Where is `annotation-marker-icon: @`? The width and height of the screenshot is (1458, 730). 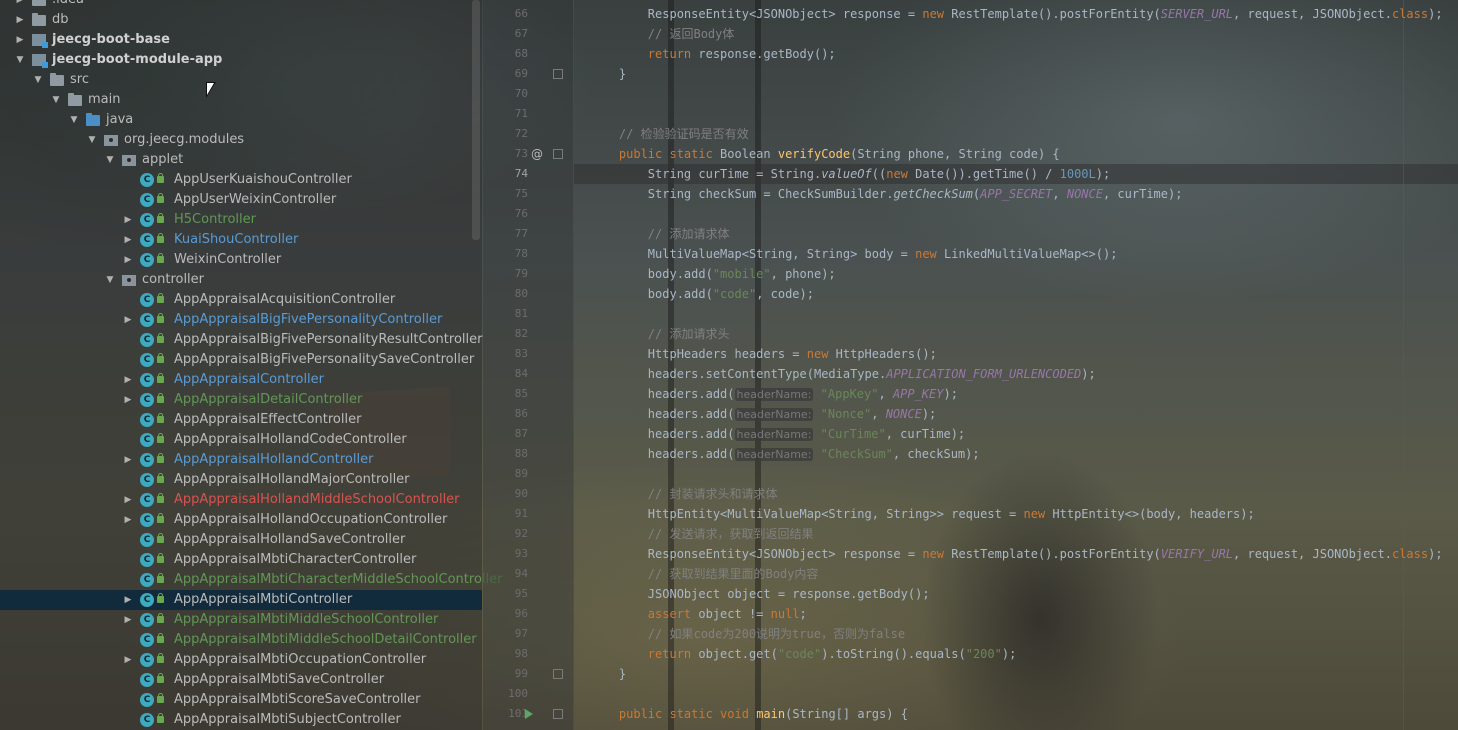
annotation-marker-icon: @ is located at coordinates (537, 154).